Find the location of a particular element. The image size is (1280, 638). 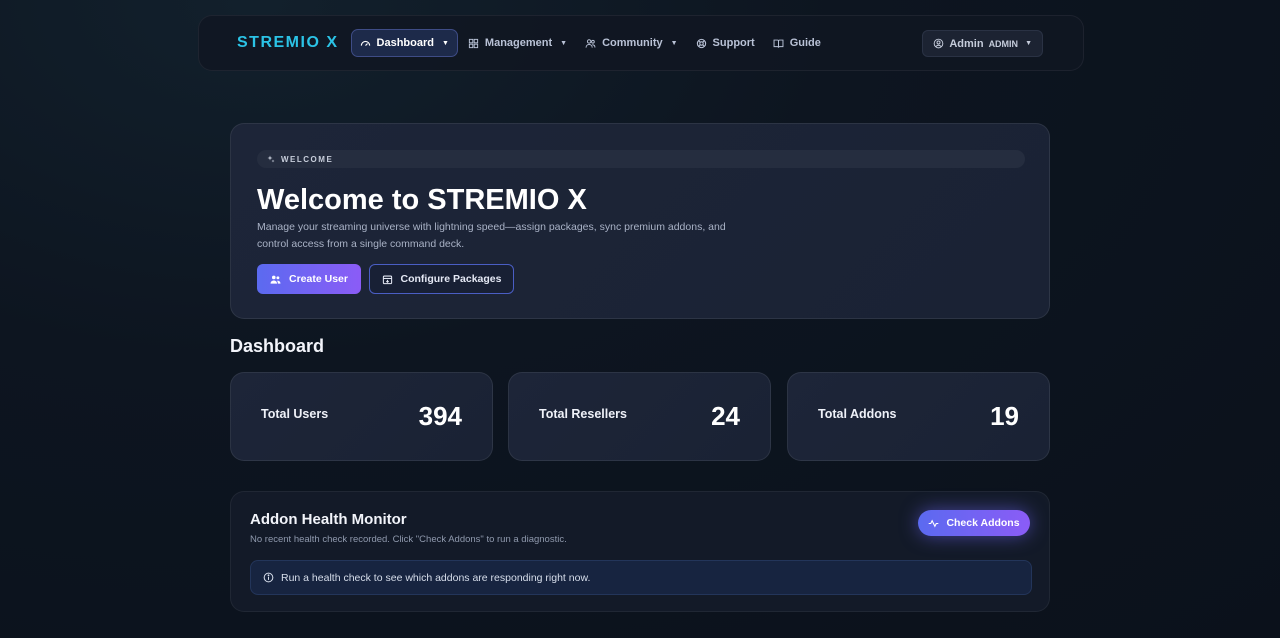

nav-dashboard-label: Dashboard is located at coordinates (405, 43).